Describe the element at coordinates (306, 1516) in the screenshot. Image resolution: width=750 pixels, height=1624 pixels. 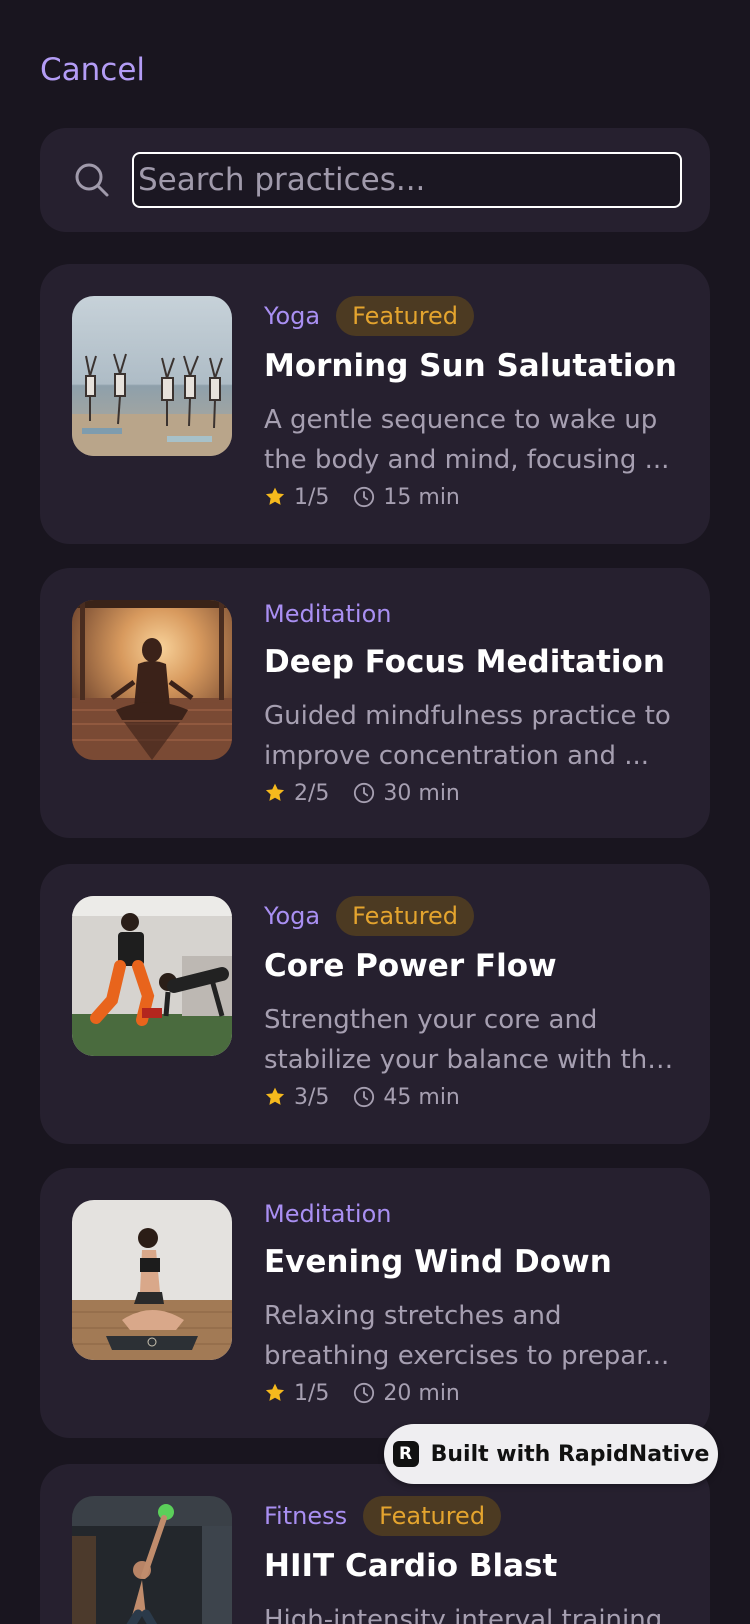
I see `category-label: Fitness` at that location.